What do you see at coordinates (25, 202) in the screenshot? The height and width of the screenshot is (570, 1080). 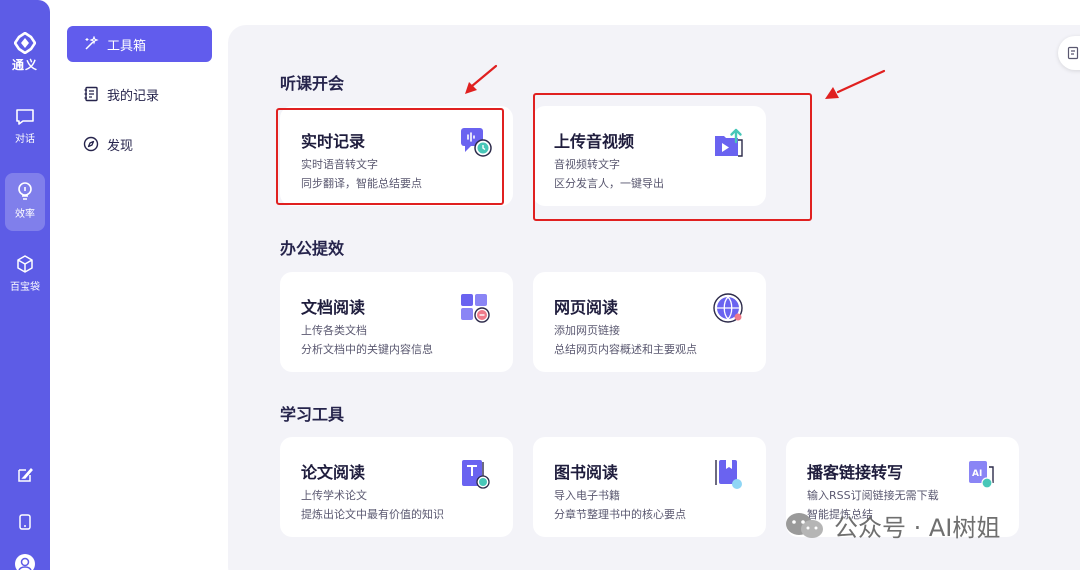 I see `rail-item-efficiency: 效率` at bounding box center [25, 202].